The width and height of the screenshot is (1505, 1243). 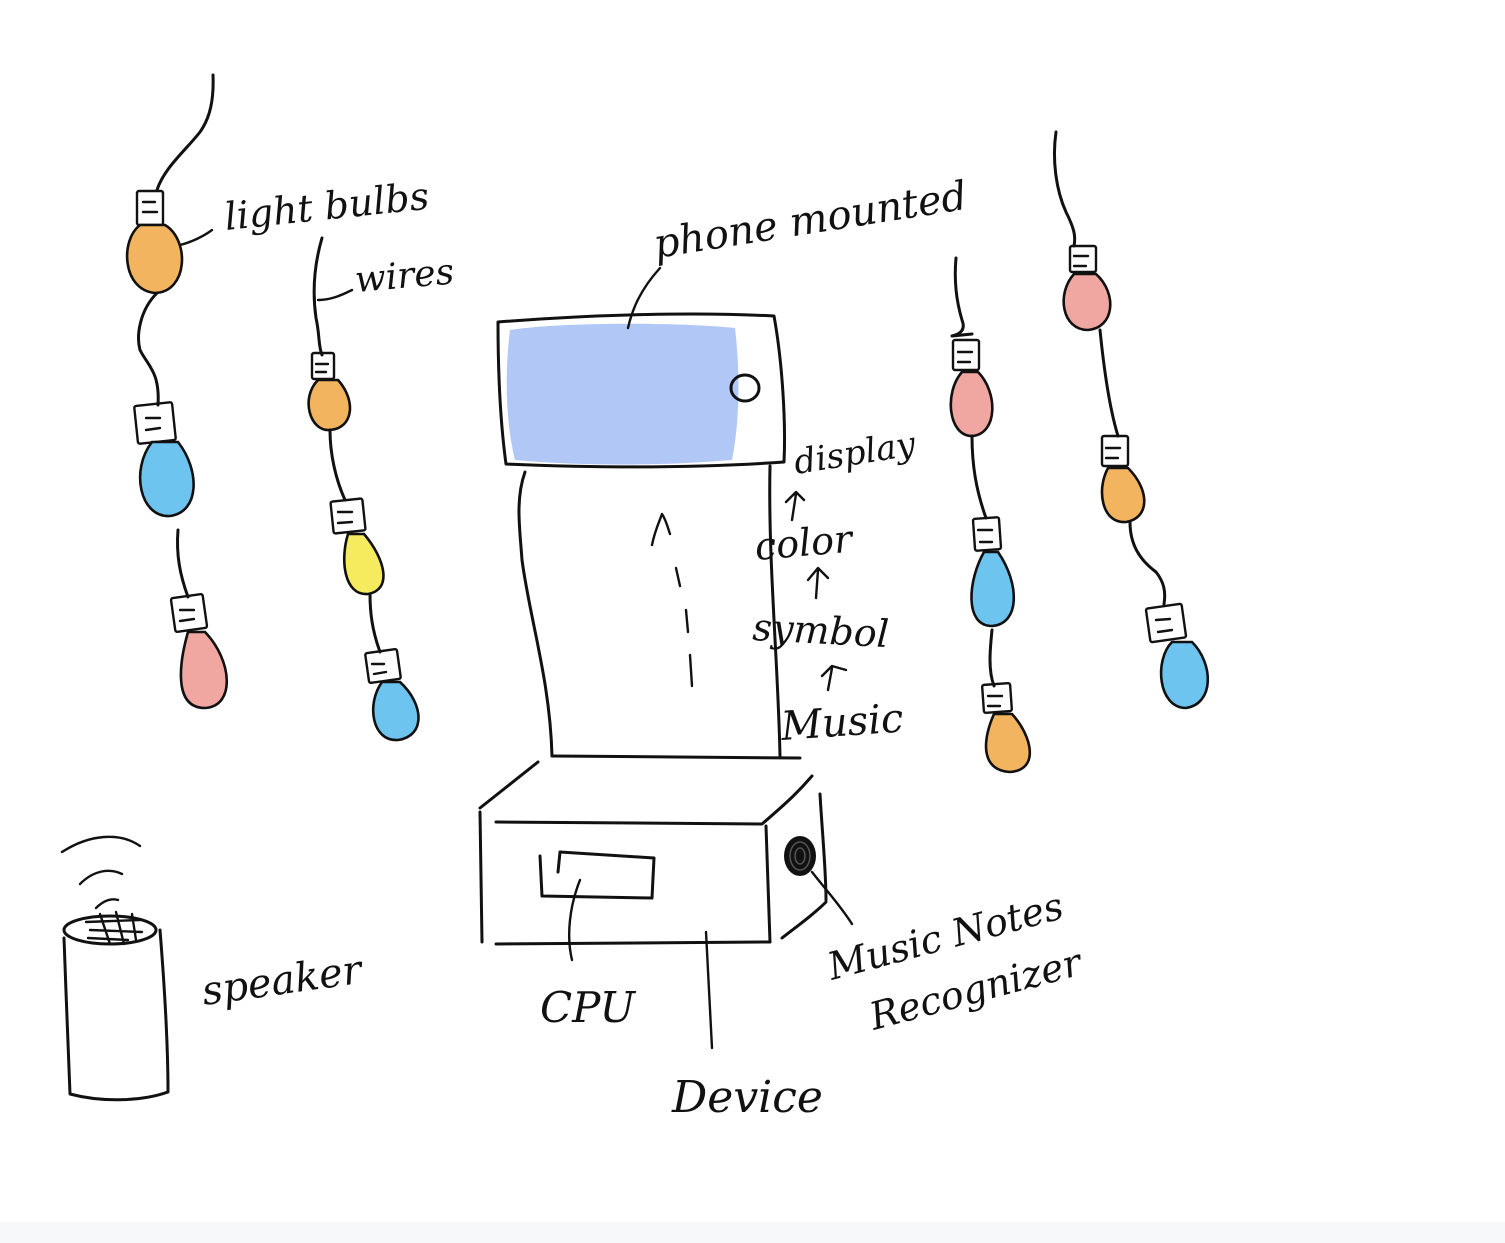 I want to click on wires-leader, so click(x=335, y=295).